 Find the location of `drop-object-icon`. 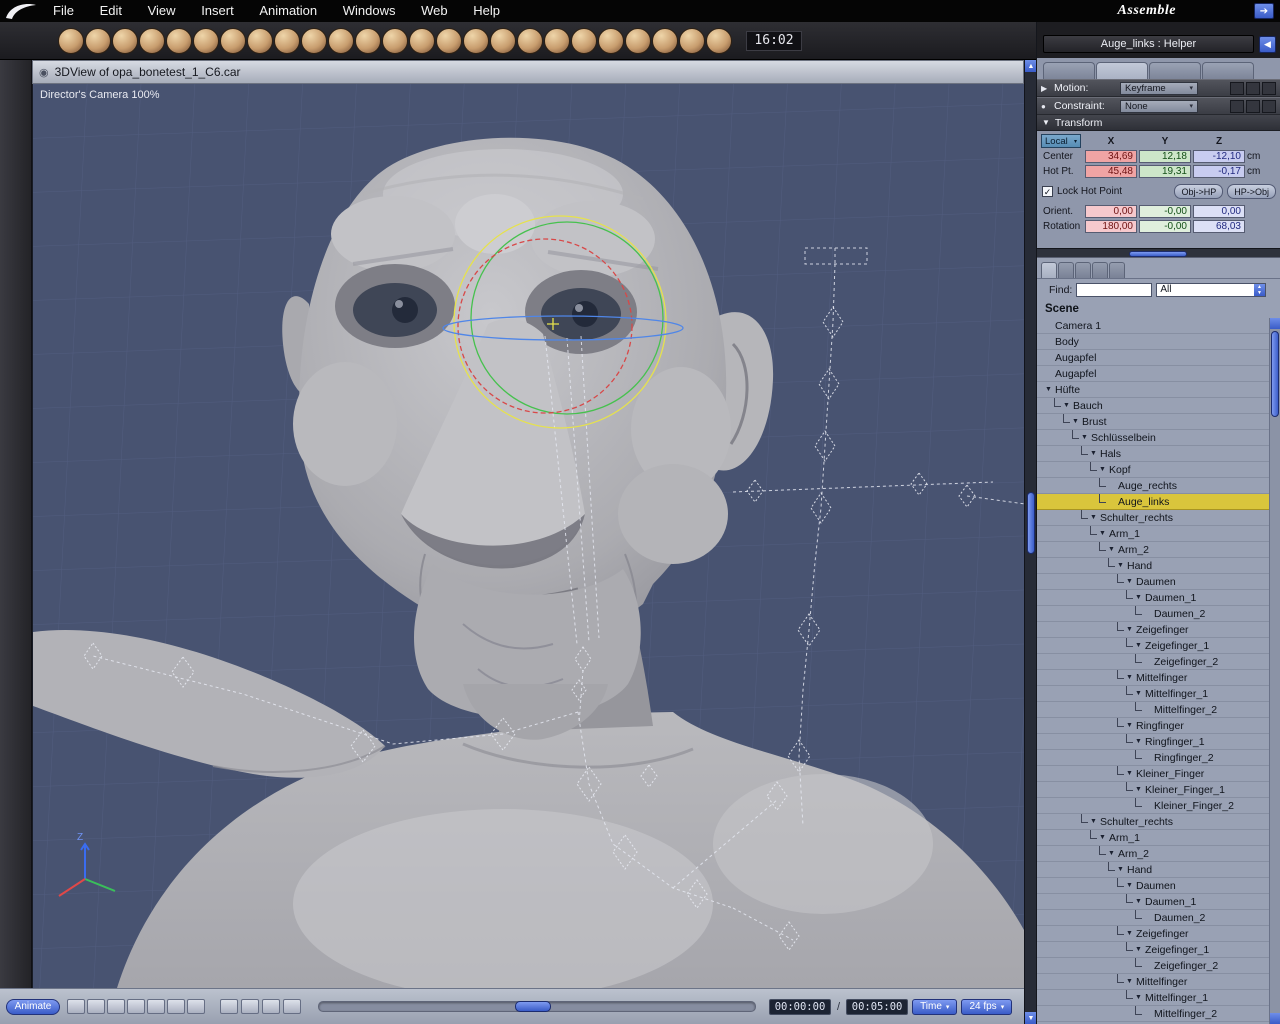

drop-object-icon is located at coordinates (395, 40).